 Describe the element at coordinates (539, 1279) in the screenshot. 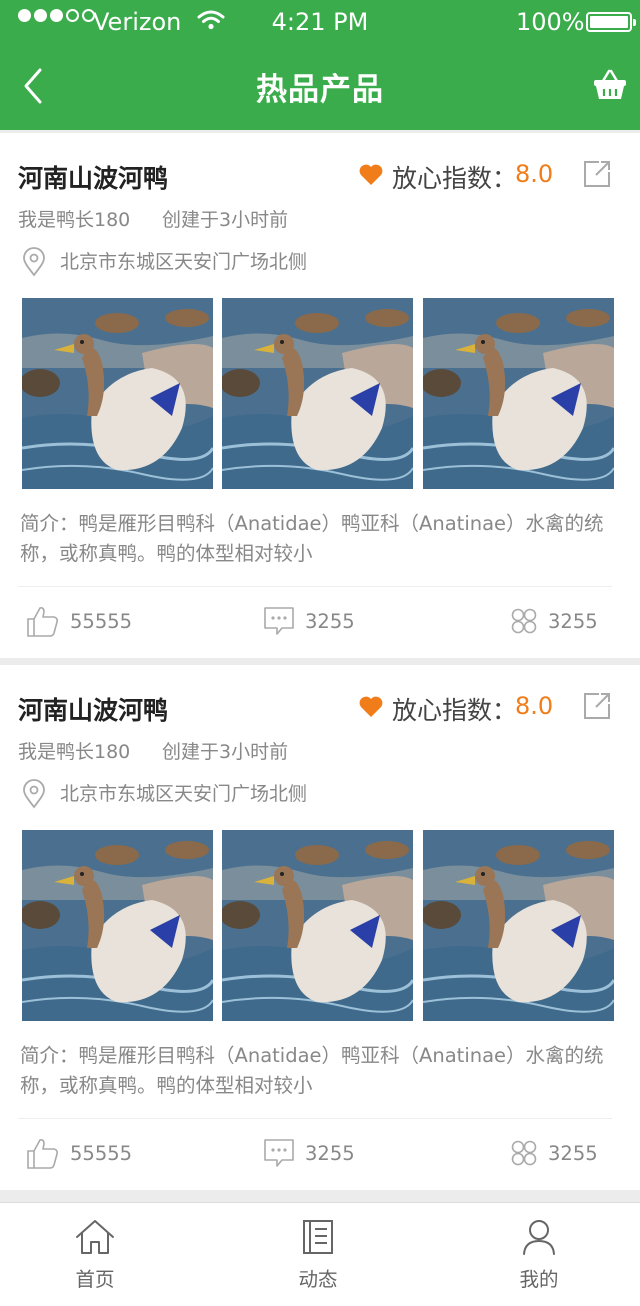

I see `tab-label: 我的` at that location.